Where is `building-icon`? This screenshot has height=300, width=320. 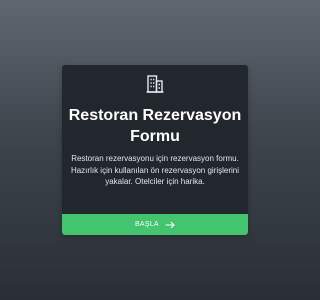 building-icon is located at coordinates (155, 84).